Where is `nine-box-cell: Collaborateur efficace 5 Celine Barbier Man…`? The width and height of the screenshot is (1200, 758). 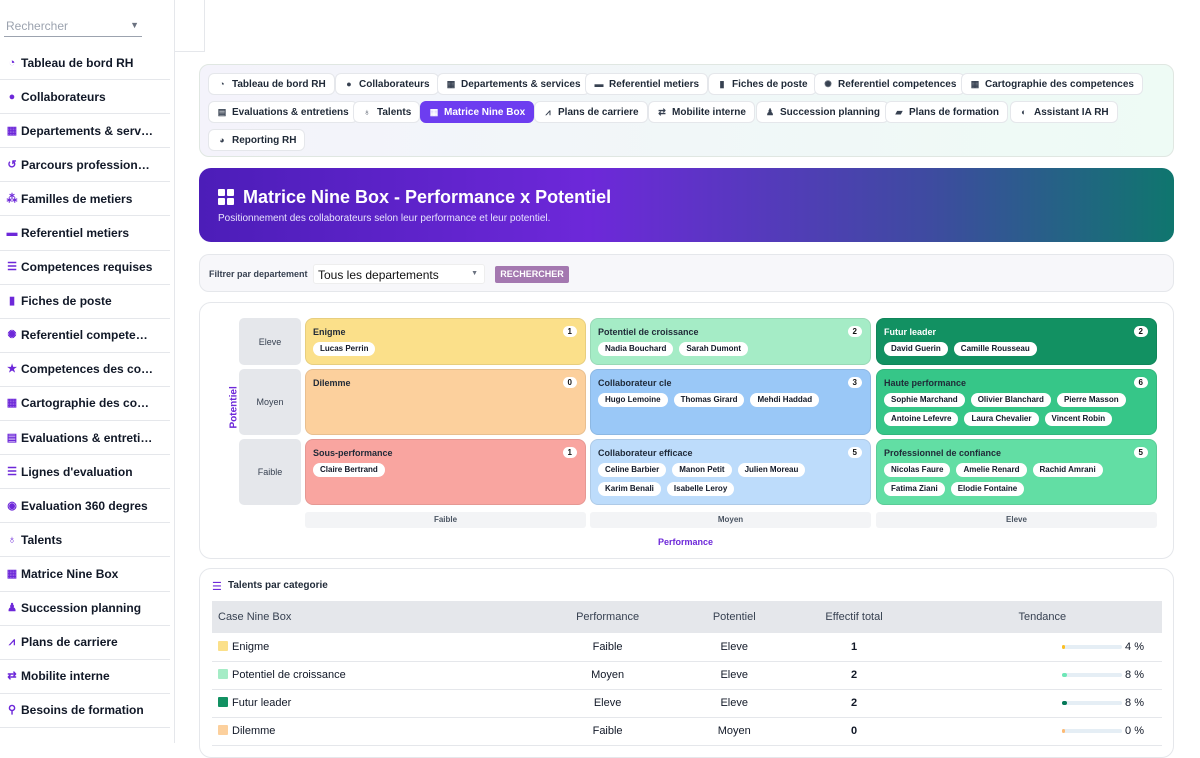 nine-box-cell: Collaborateur efficace 5 Celine Barbier Man… is located at coordinates (730, 472).